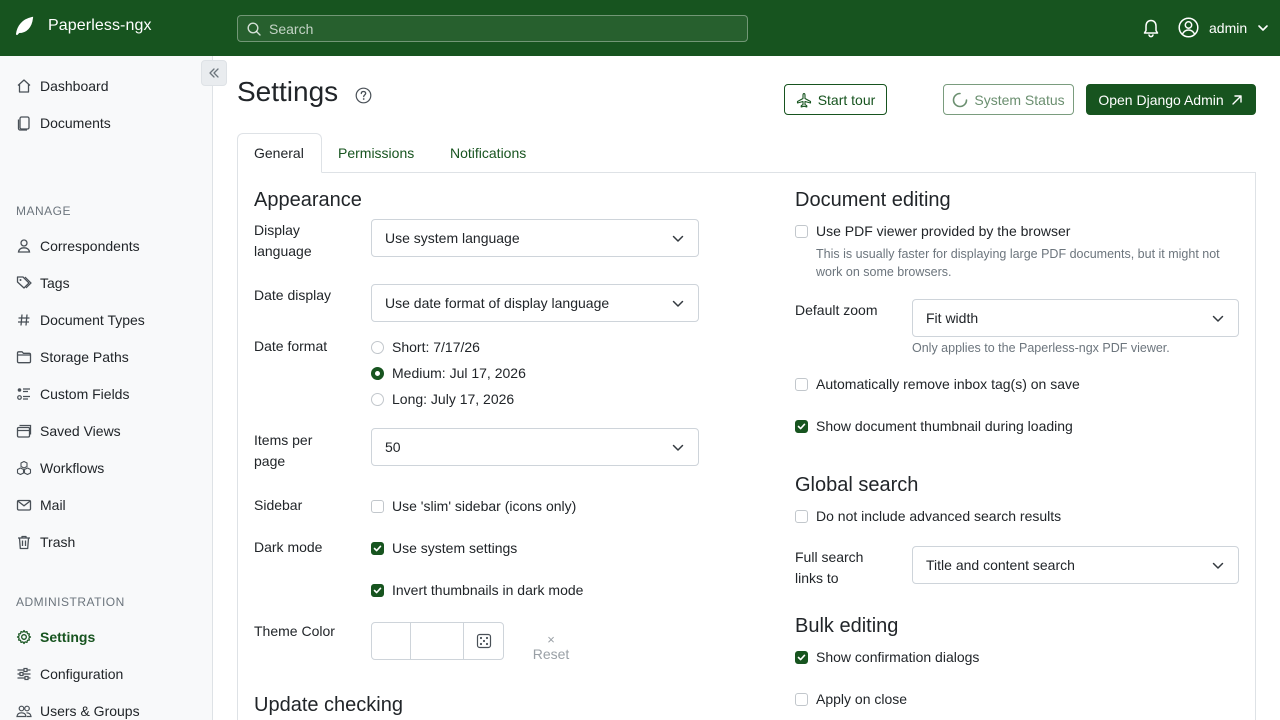 This screenshot has height=720, width=1280. What do you see at coordinates (55, 283) in the screenshot?
I see `sidebar-item-label: Tags` at bounding box center [55, 283].